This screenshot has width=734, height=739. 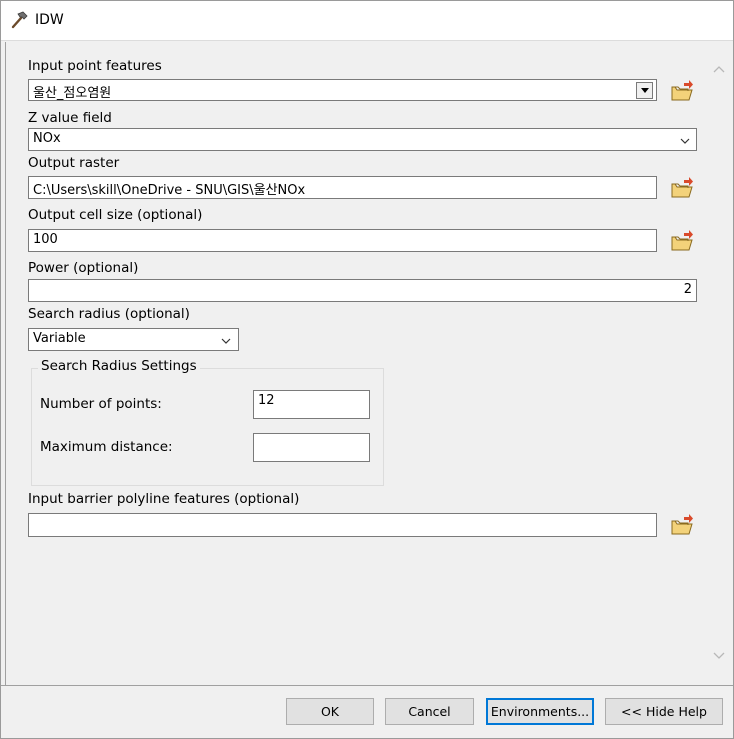 I want to click on number-of-points-value: 12, so click(x=266, y=400).